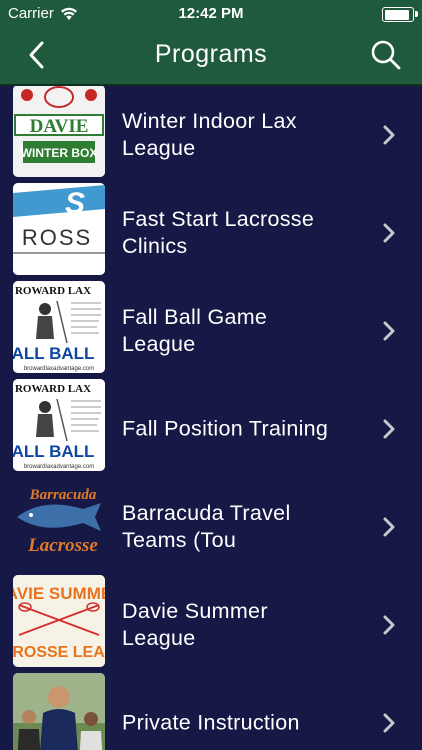 This screenshot has height=750, width=422. Describe the element at coordinates (59, 126) in the screenshot. I see `thumb-text: DAVIE` at that location.